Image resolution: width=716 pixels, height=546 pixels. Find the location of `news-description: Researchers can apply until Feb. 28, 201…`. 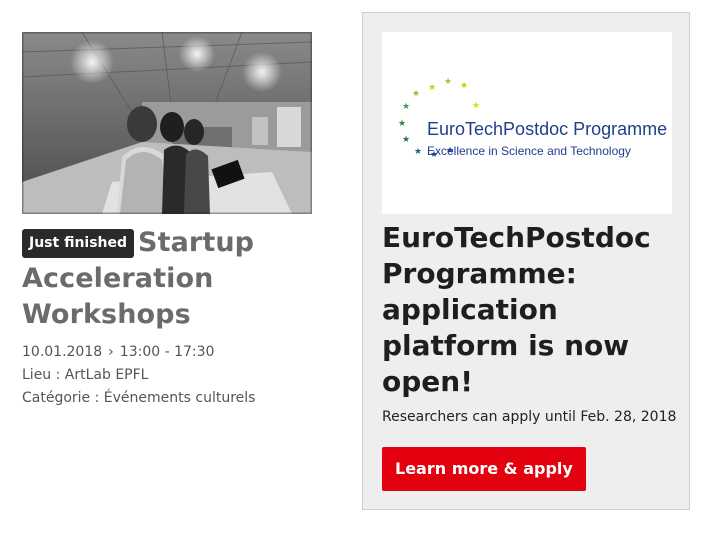

news-description: Researchers can apply until Feb. 28, 201… is located at coordinates (529, 417).